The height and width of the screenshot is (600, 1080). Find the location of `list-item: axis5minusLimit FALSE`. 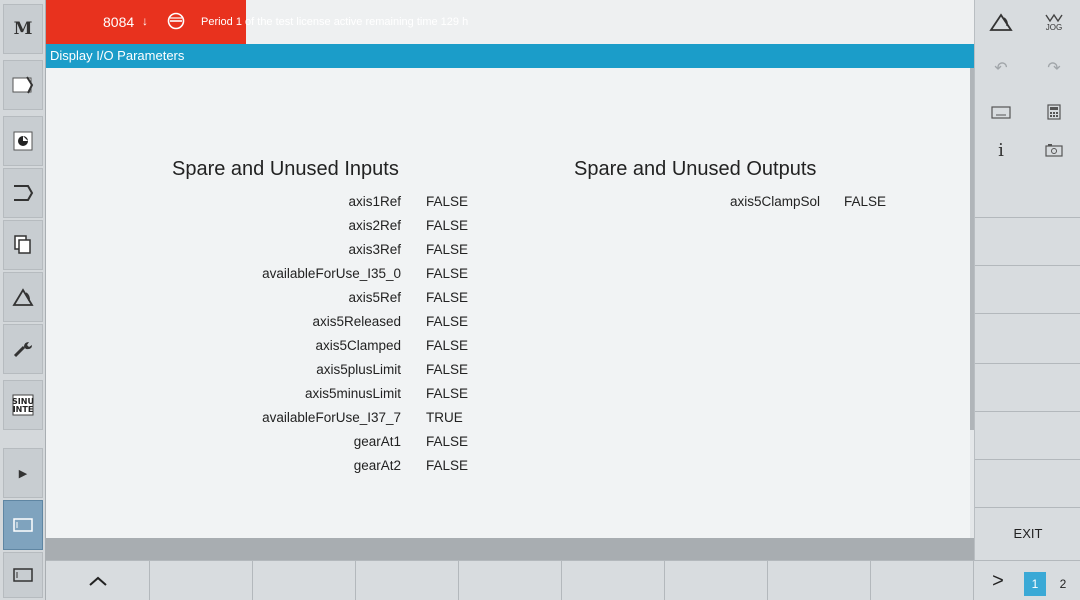

list-item: axis5minusLimit FALSE is located at coordinates (257, 398).